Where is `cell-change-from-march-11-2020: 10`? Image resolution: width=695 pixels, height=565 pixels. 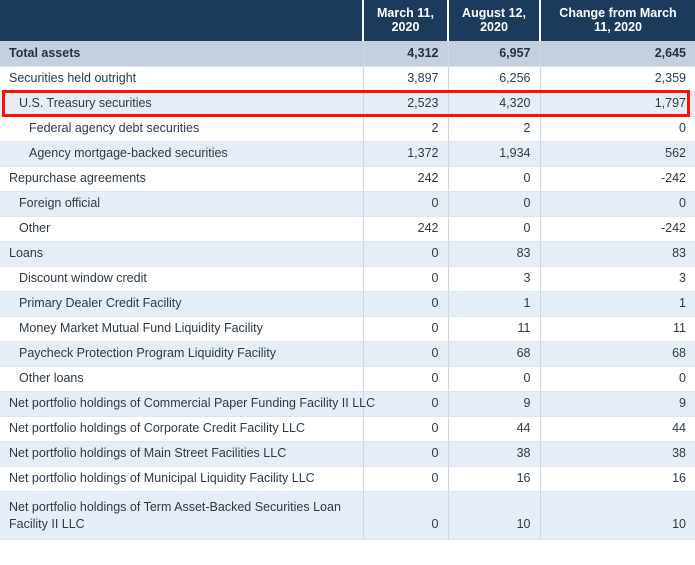
cell-change-from-march-11-2020: 10 is located at coordinates (617, 515).